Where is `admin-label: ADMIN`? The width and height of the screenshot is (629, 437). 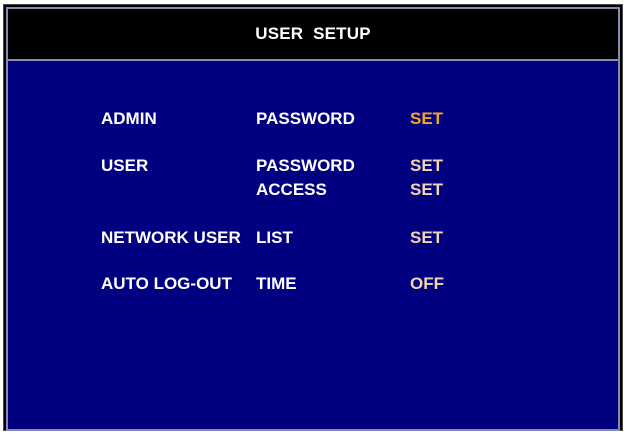 admin-label: ADMIN is located at coordinates (129, 118).